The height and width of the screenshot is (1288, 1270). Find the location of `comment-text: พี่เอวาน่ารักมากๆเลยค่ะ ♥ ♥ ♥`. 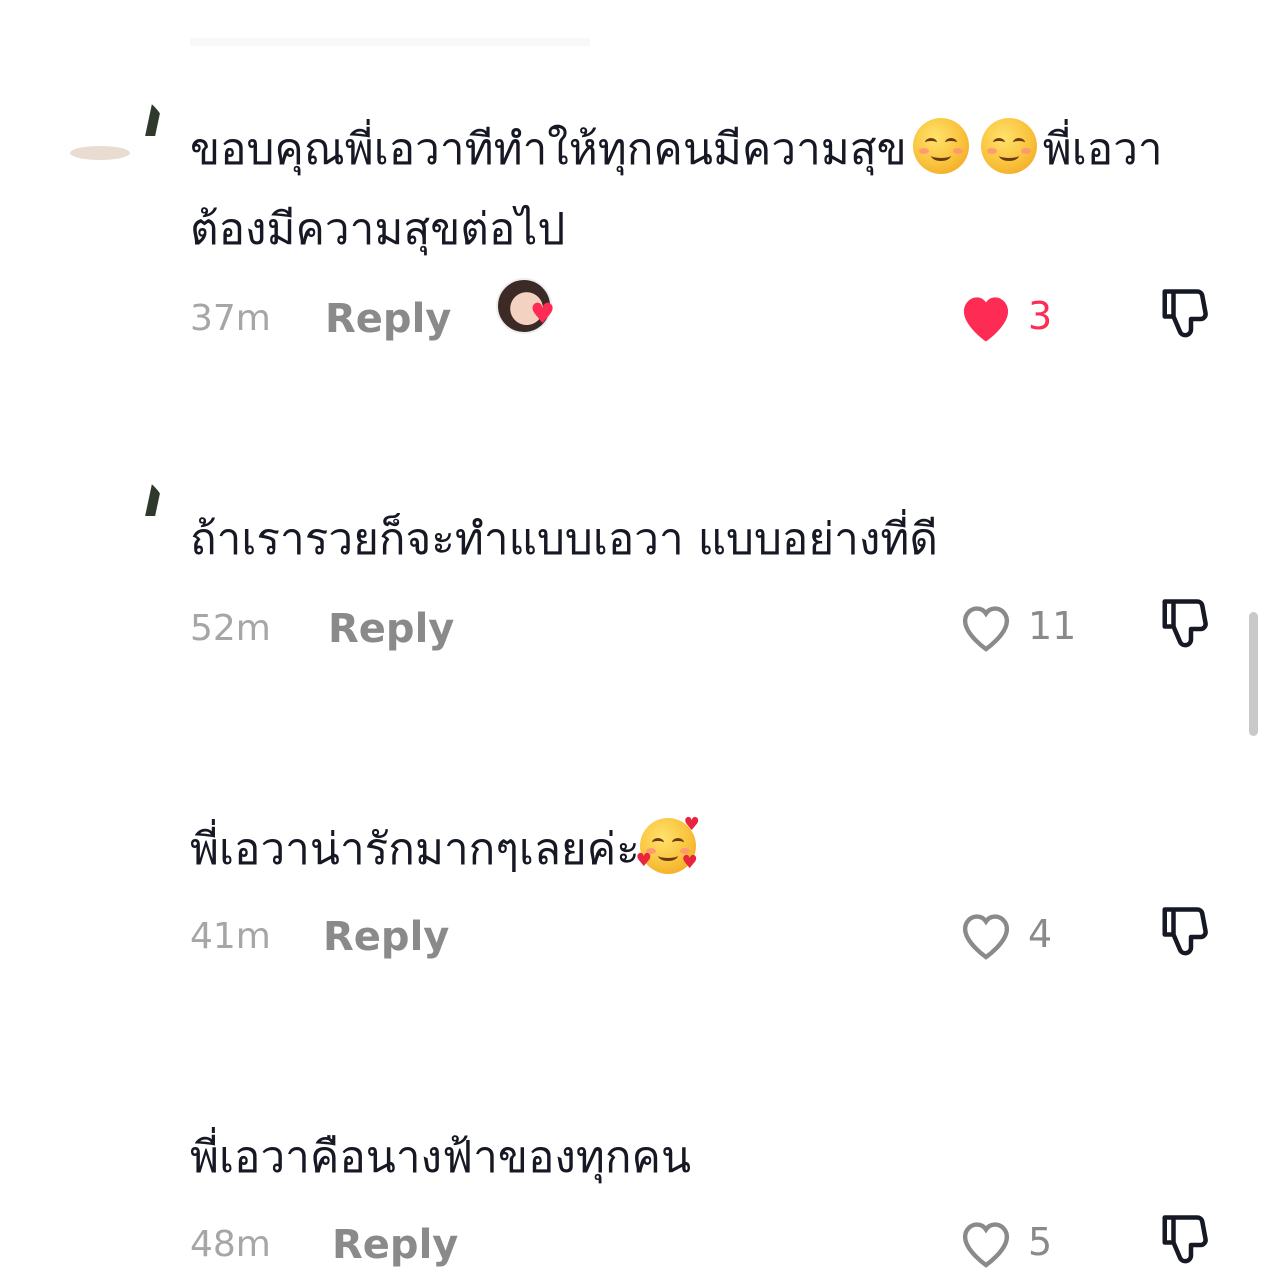

comment-text: พี่เอวาน่ารักมากๆเลยค่ะ ♥ ♥ ♥ is located at coordinates (695, 850).